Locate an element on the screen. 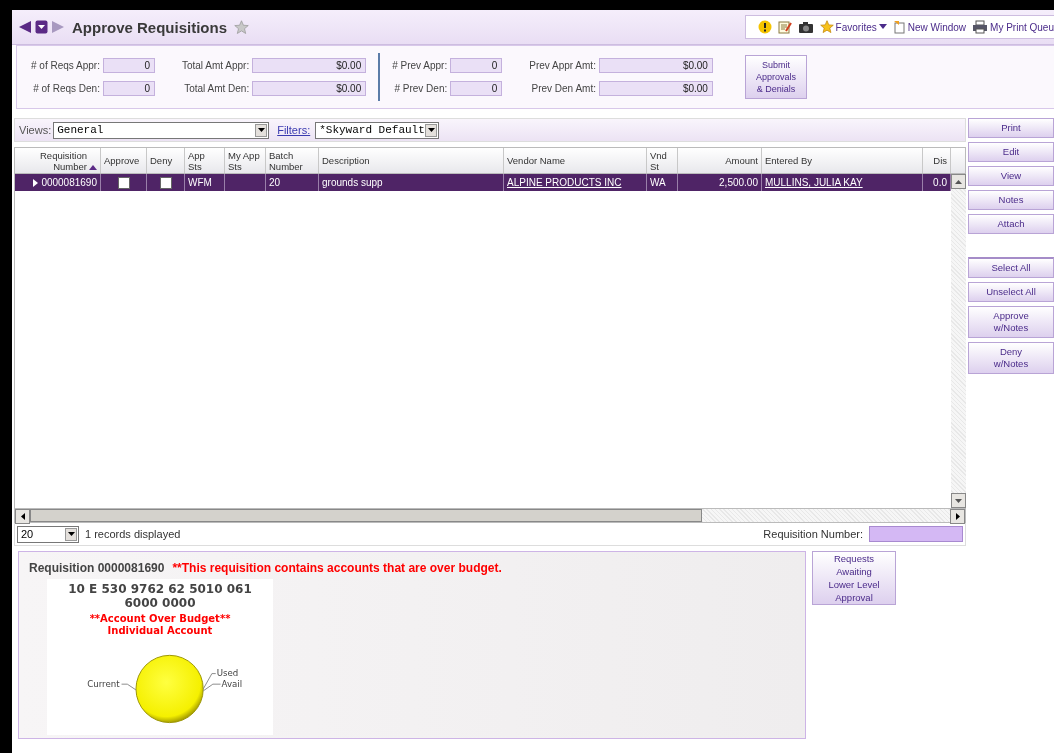 The image size is (1054, 753). dropdown-icon is located at coordinates (41, 27).